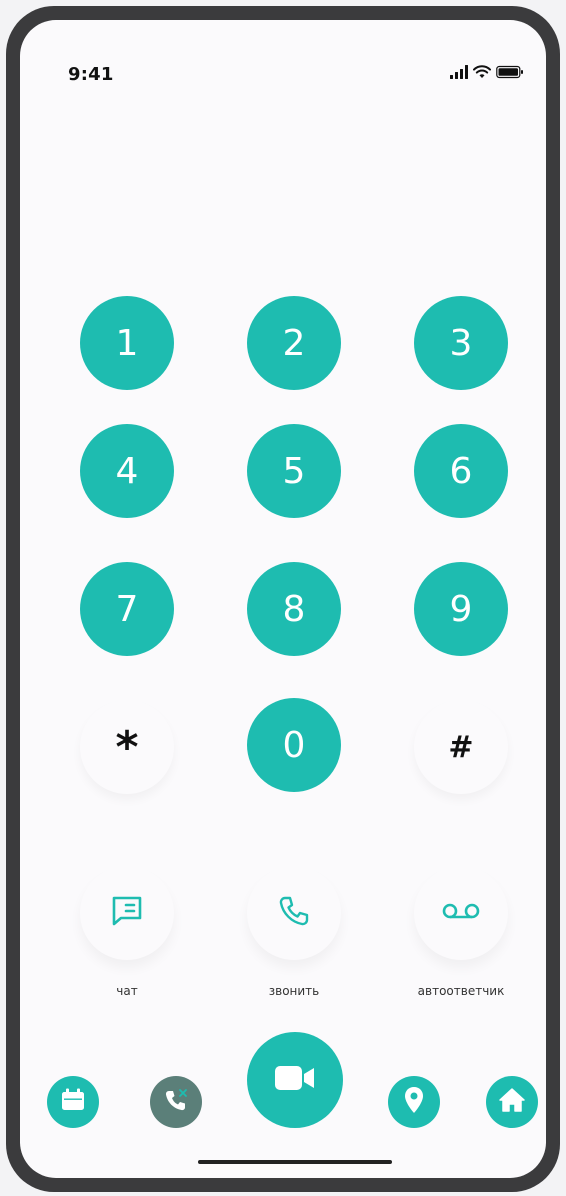 The image size is (566, 1196). Describe the element at coordinates (461, 343) in the screenshot. I see `key-3: 3` at that location.